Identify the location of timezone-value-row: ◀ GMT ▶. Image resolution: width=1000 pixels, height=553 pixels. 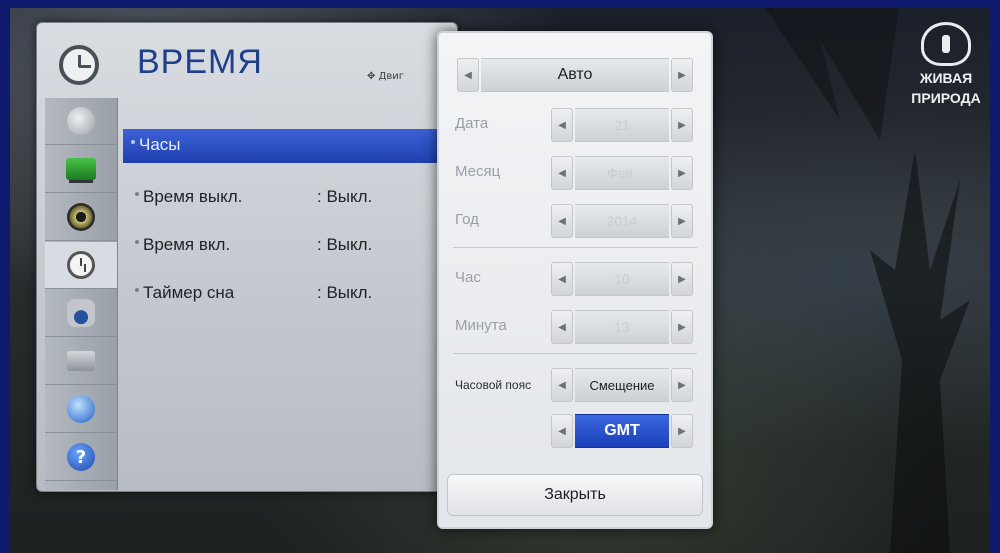
(575, 431).